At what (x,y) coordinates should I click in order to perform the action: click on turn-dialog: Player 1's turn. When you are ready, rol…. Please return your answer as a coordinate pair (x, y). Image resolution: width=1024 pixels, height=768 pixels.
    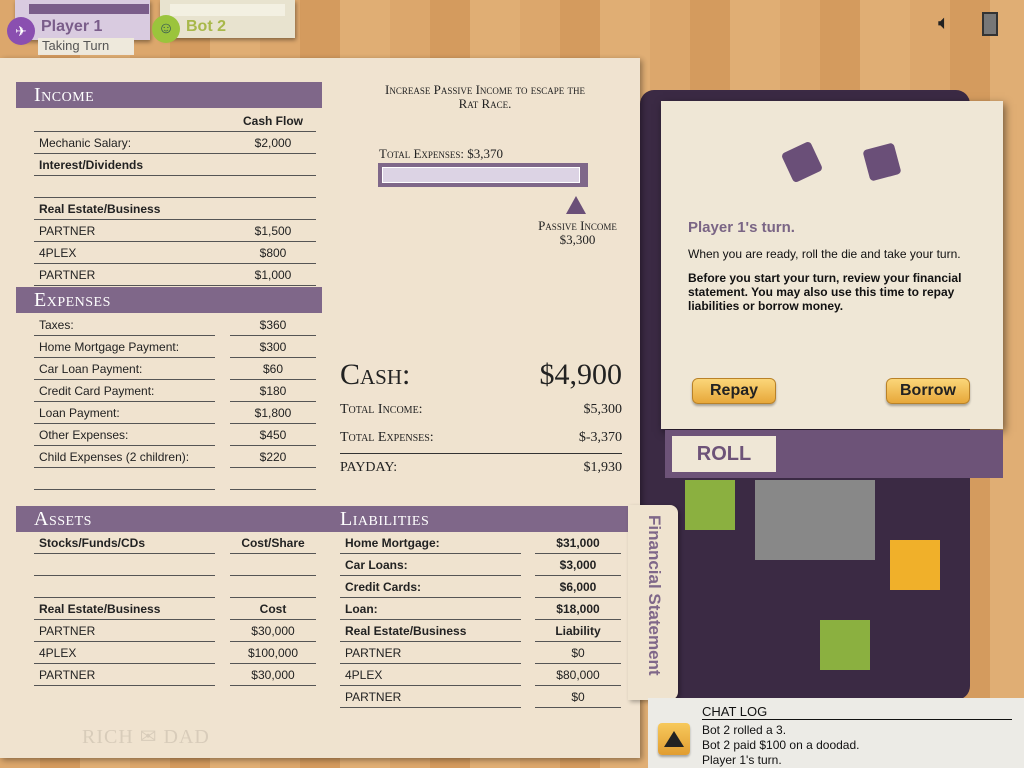
    Looking at the image, I should click on (832, 265).